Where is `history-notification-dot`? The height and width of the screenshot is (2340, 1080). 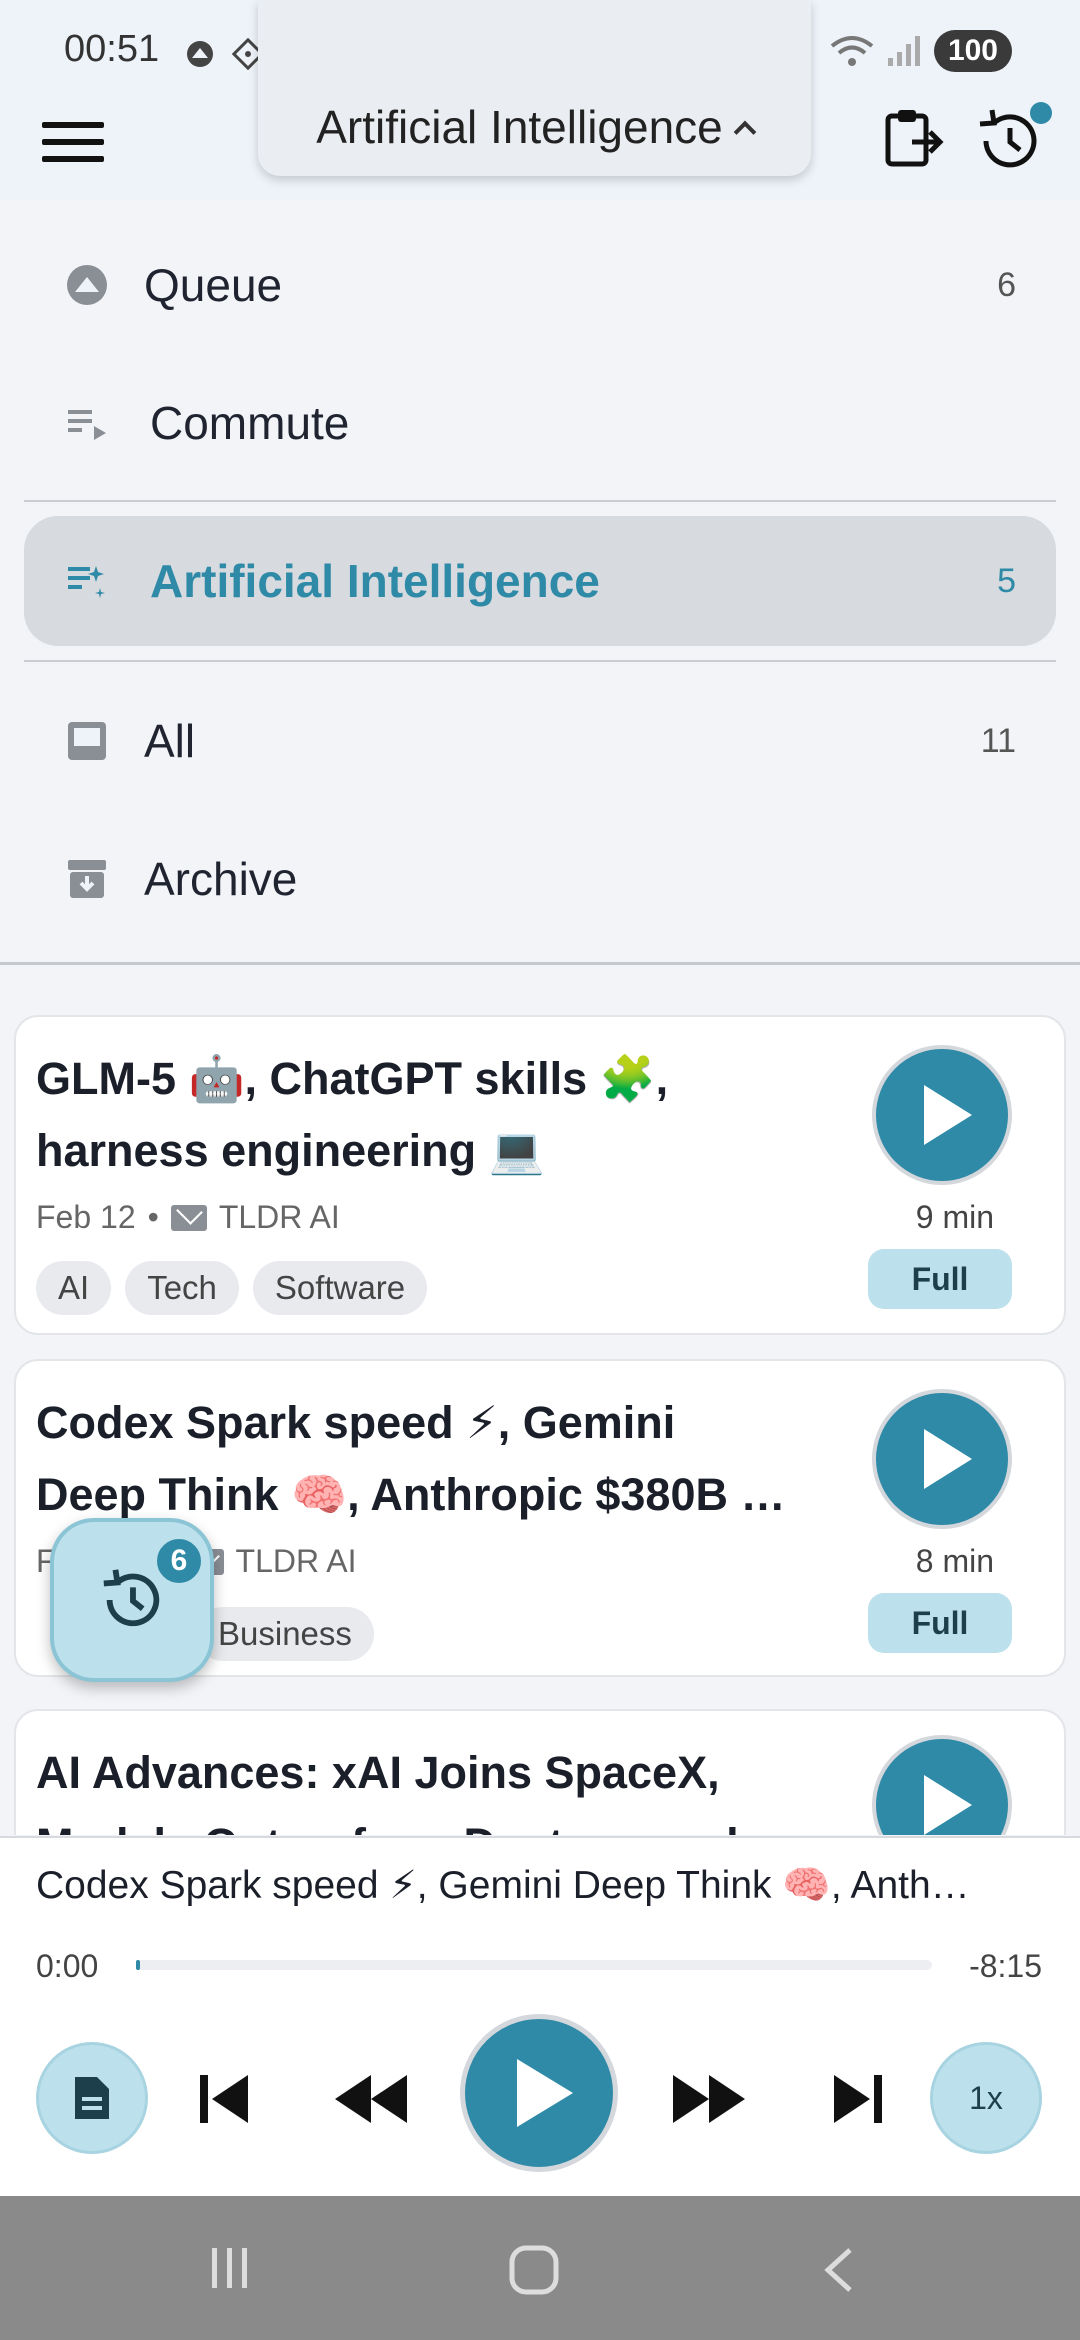 history-notification-dot is located at coordinates (1041, 113).